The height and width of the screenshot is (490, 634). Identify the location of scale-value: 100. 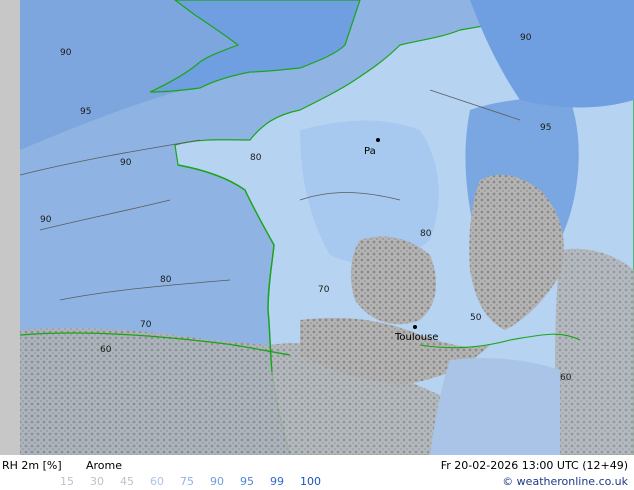
(310, 481).